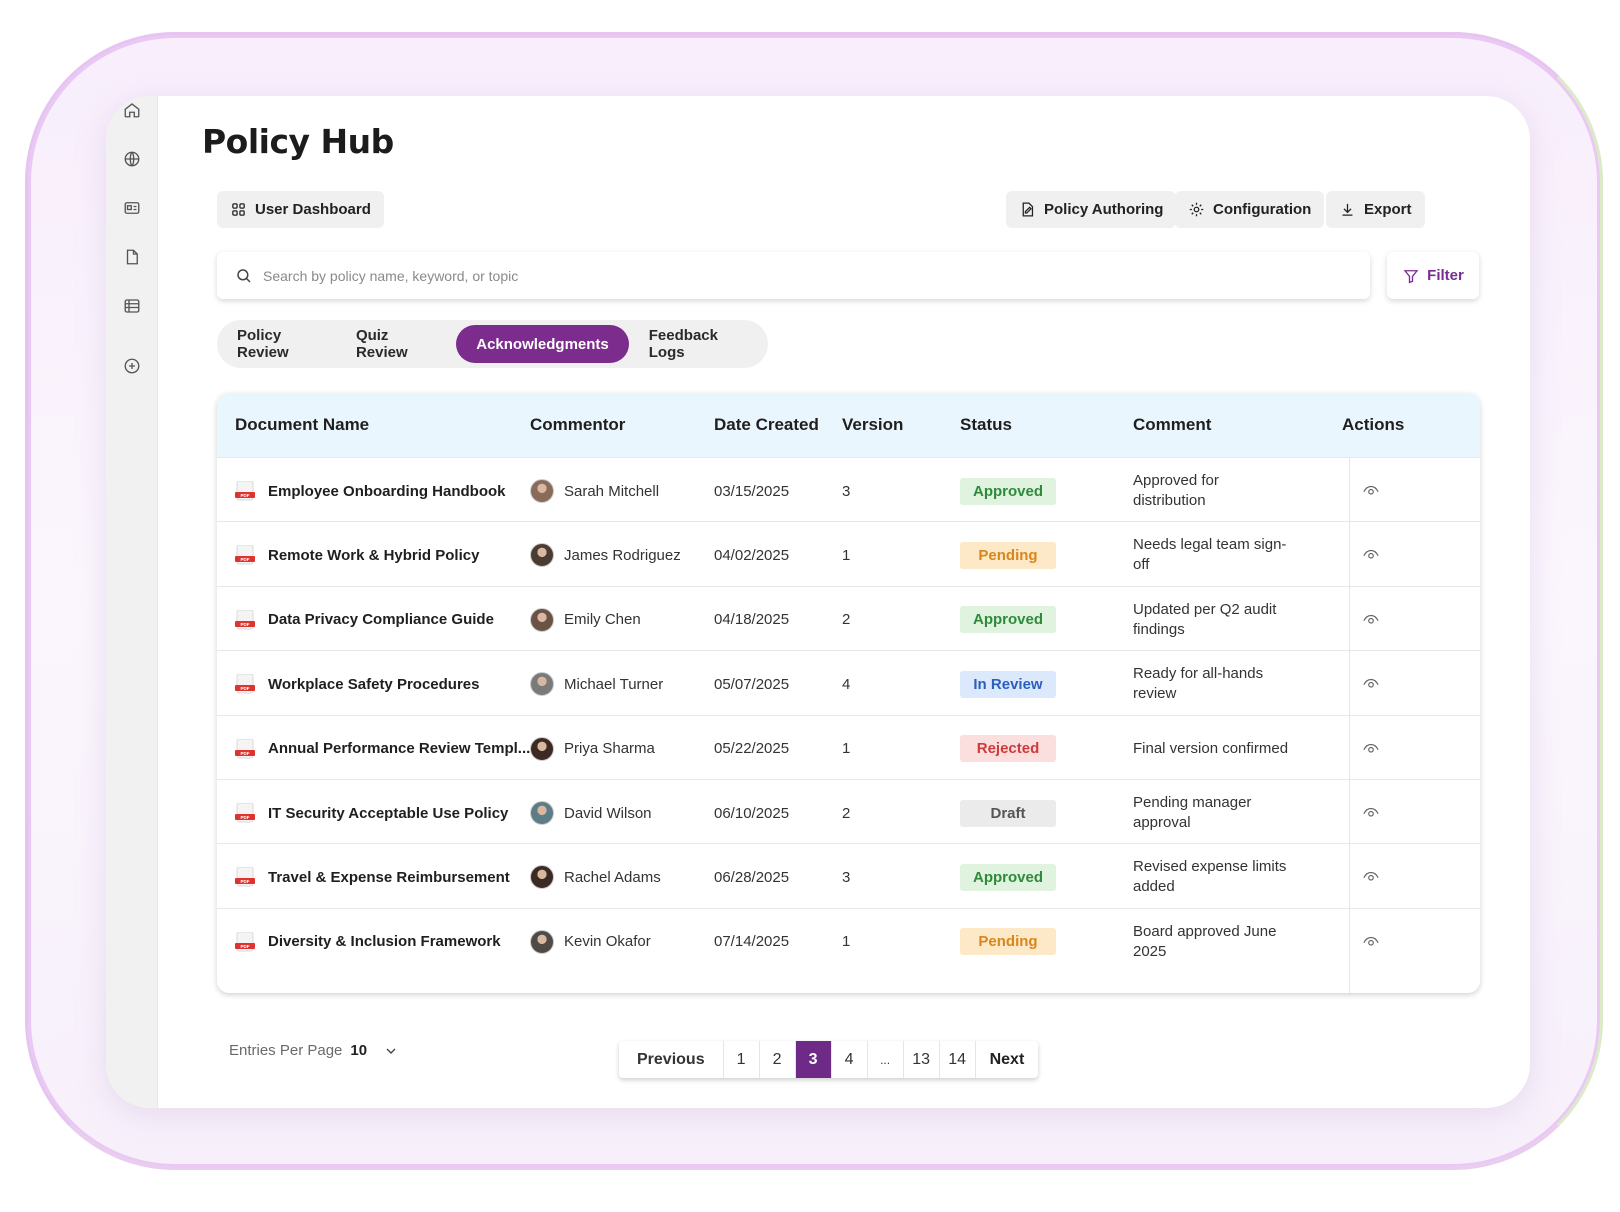 This screenshot has width=1620, height=1212. I want to click on commentor-cell: Emily Chen, so click(585, 620).